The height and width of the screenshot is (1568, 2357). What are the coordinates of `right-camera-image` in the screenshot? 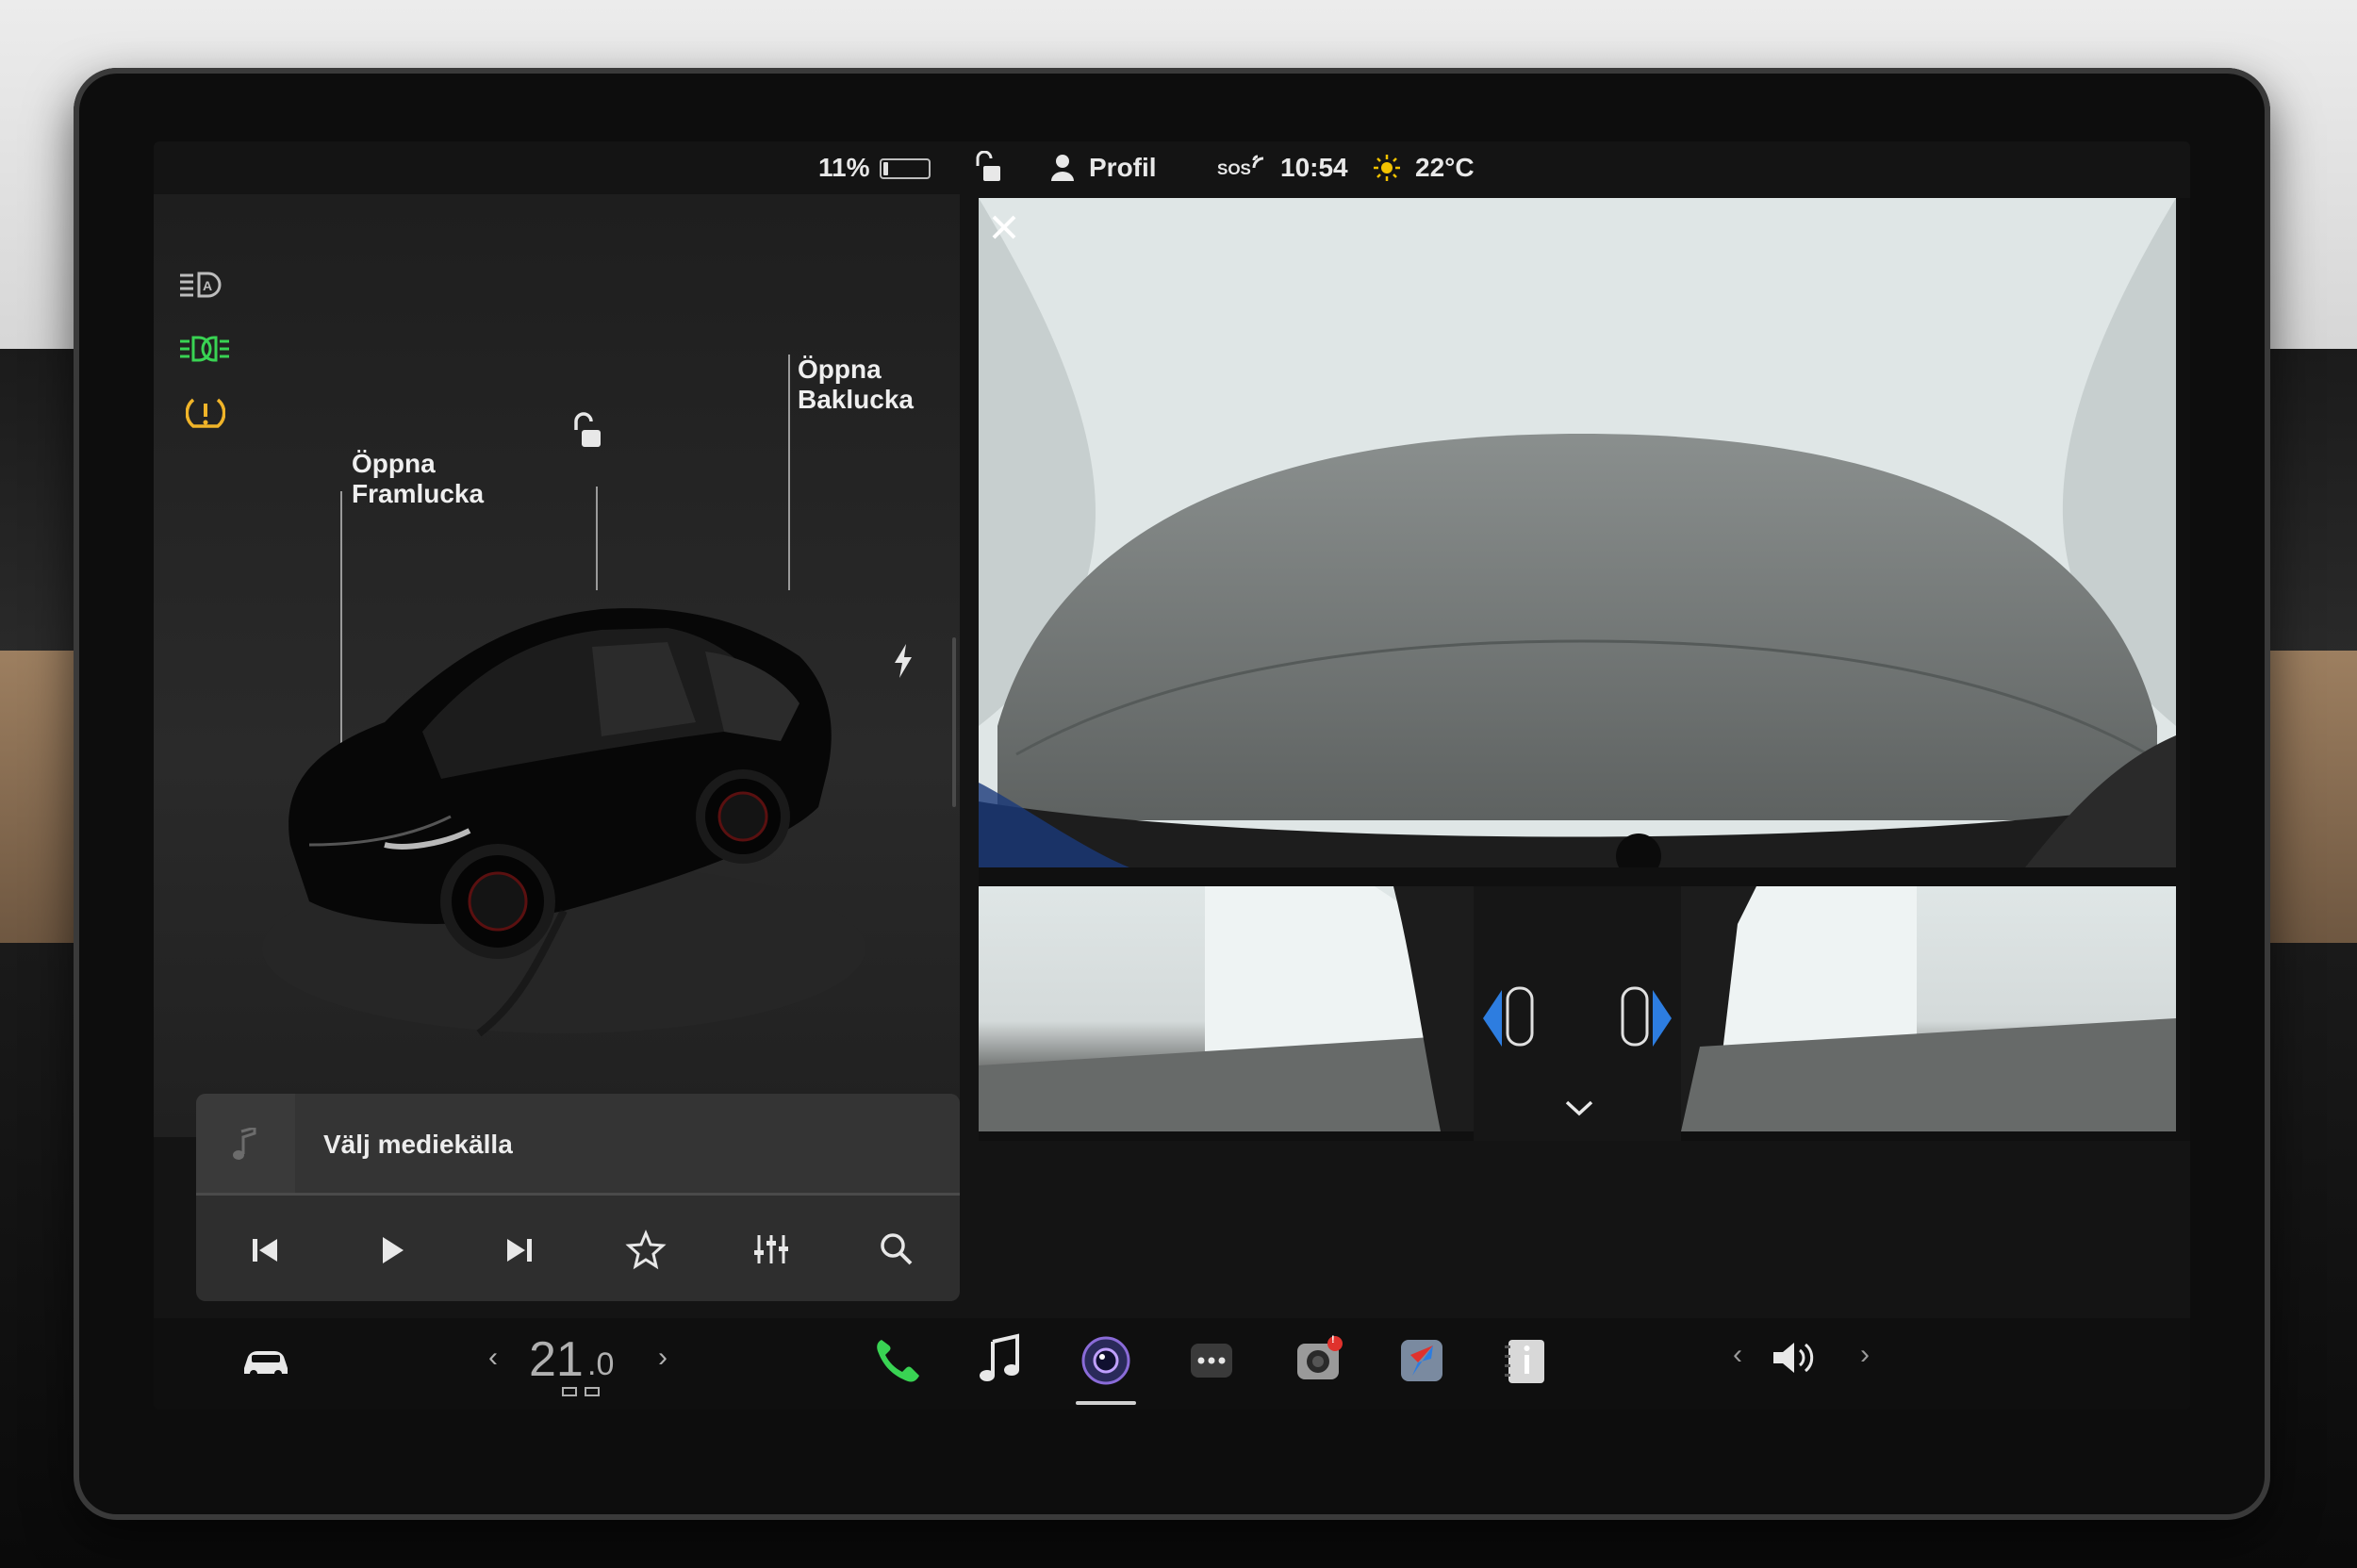 It's located at (1928, 1008).